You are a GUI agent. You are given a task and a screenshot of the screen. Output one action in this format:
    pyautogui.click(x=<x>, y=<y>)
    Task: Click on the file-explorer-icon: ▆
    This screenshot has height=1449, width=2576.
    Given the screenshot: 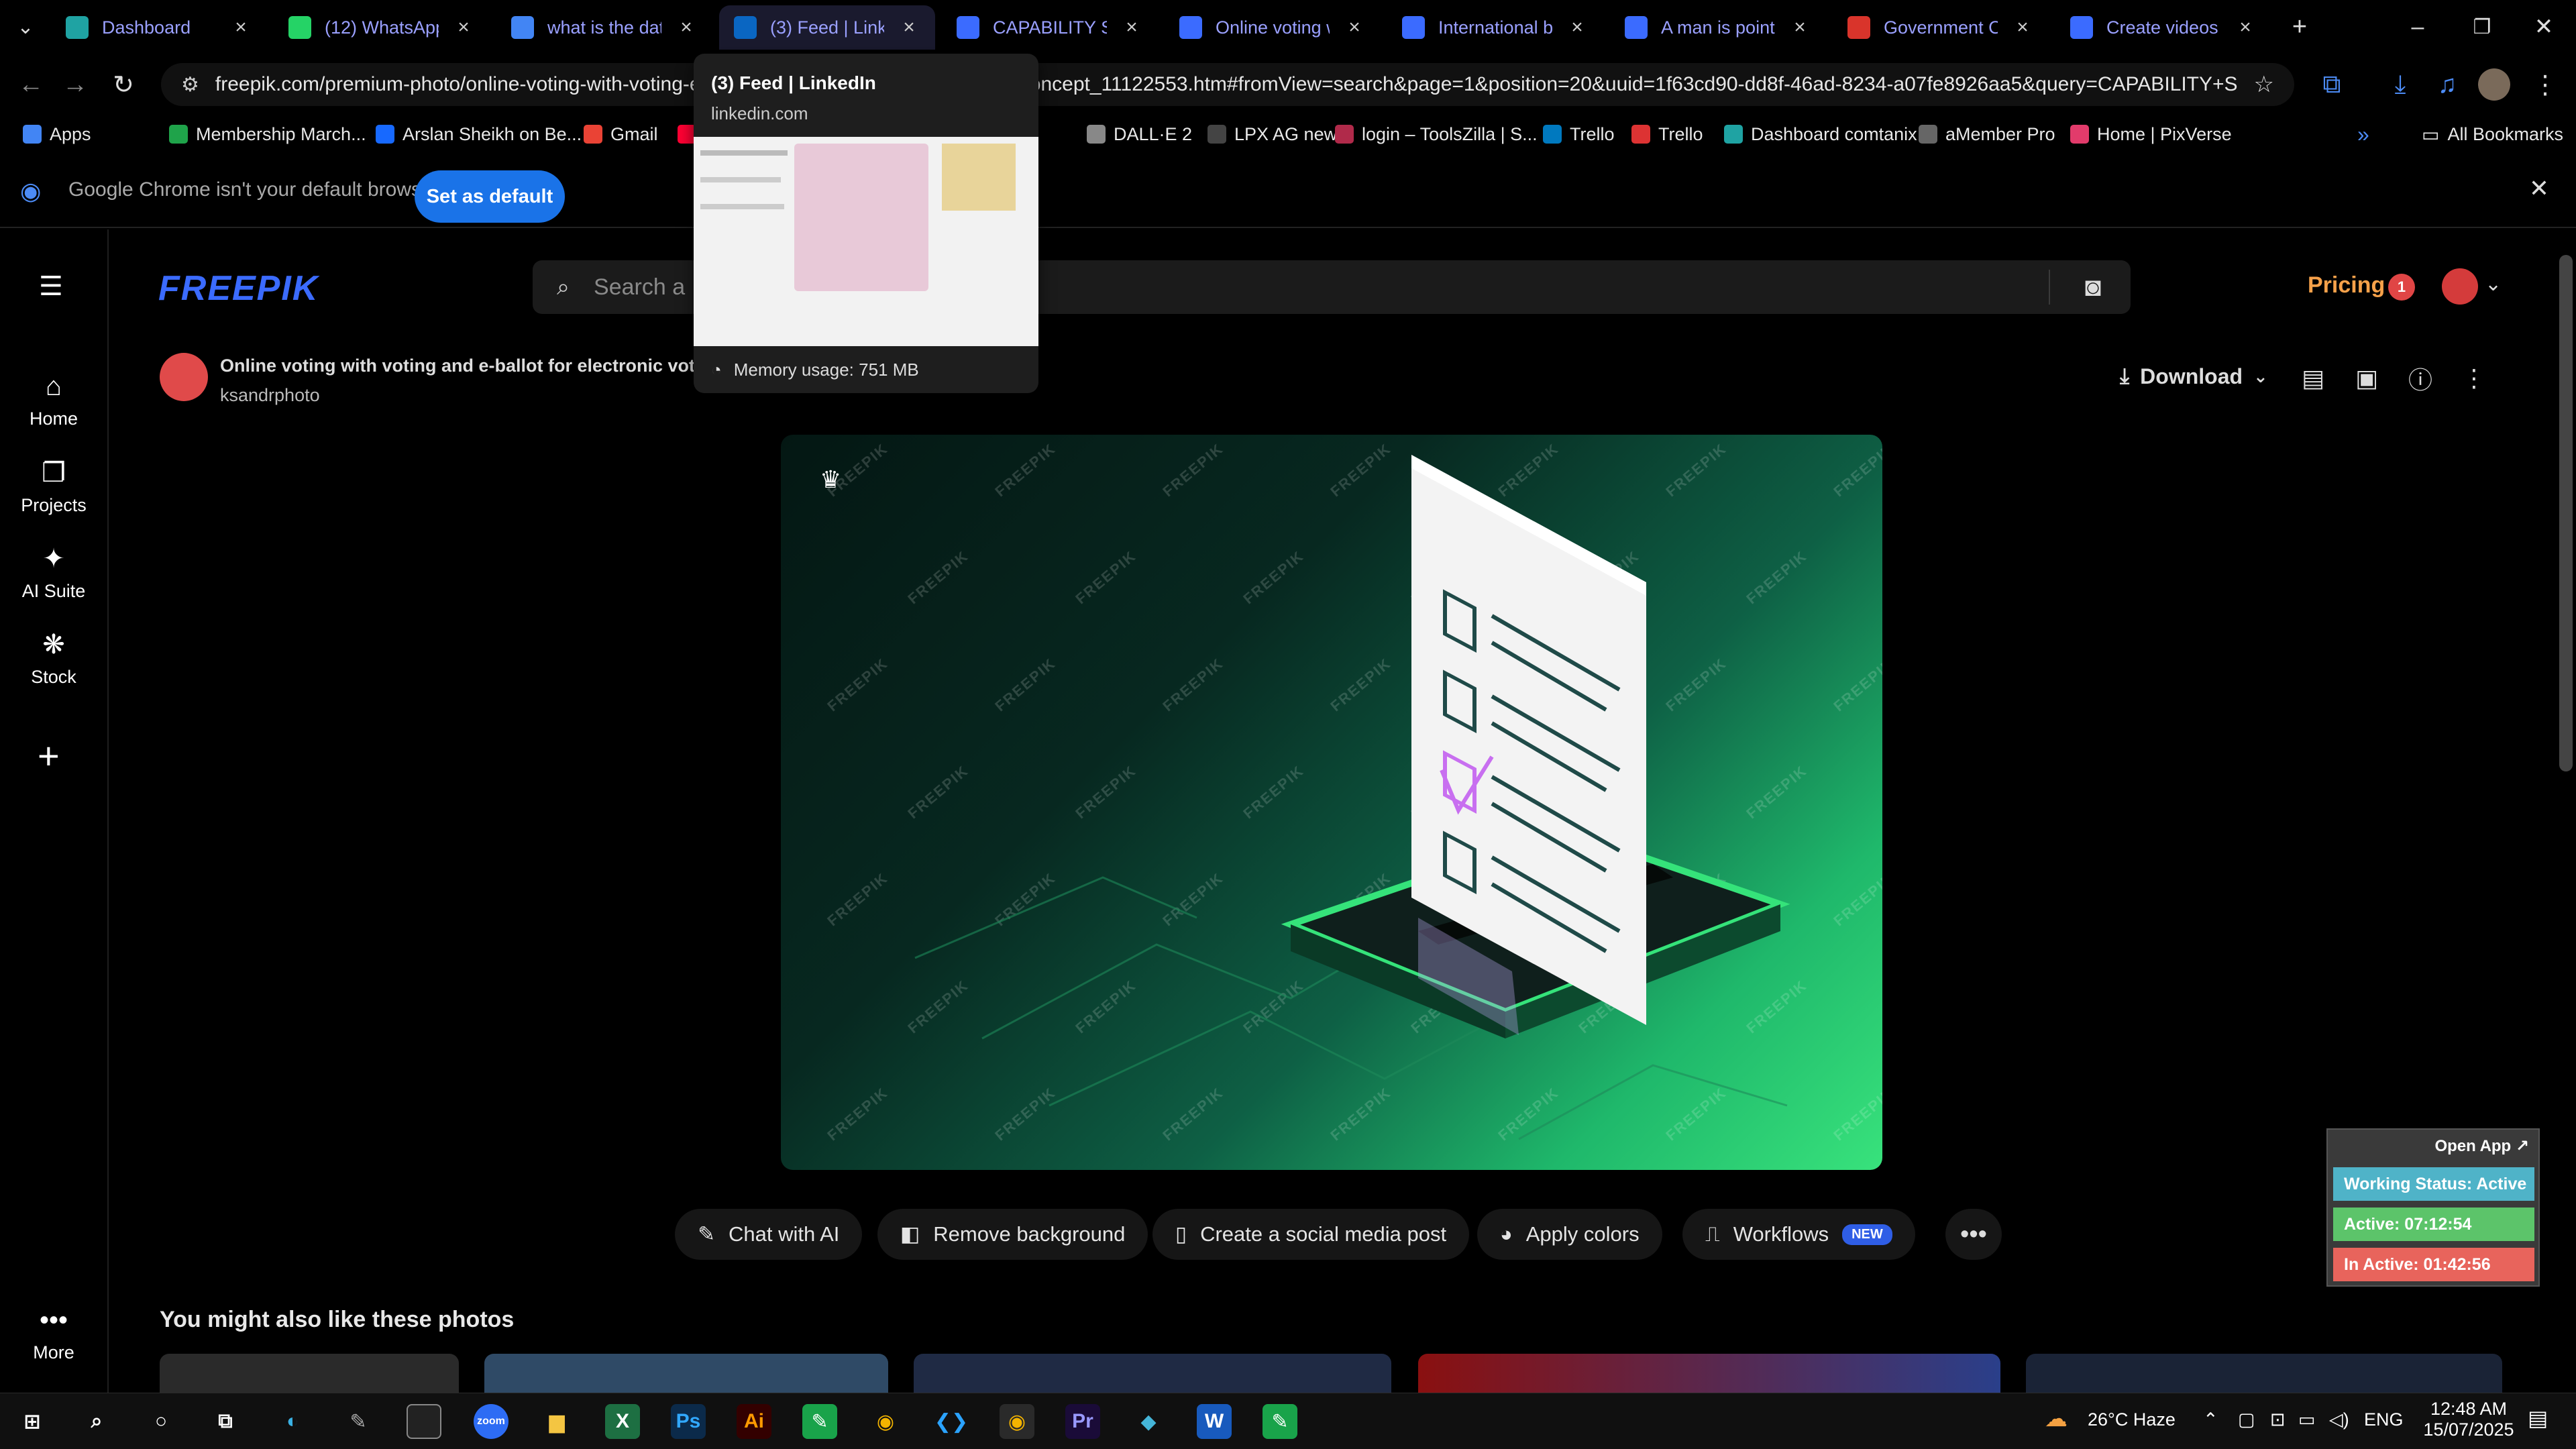 What is the action you would take?
    pyautogui.click(x=556, y=1421)
    